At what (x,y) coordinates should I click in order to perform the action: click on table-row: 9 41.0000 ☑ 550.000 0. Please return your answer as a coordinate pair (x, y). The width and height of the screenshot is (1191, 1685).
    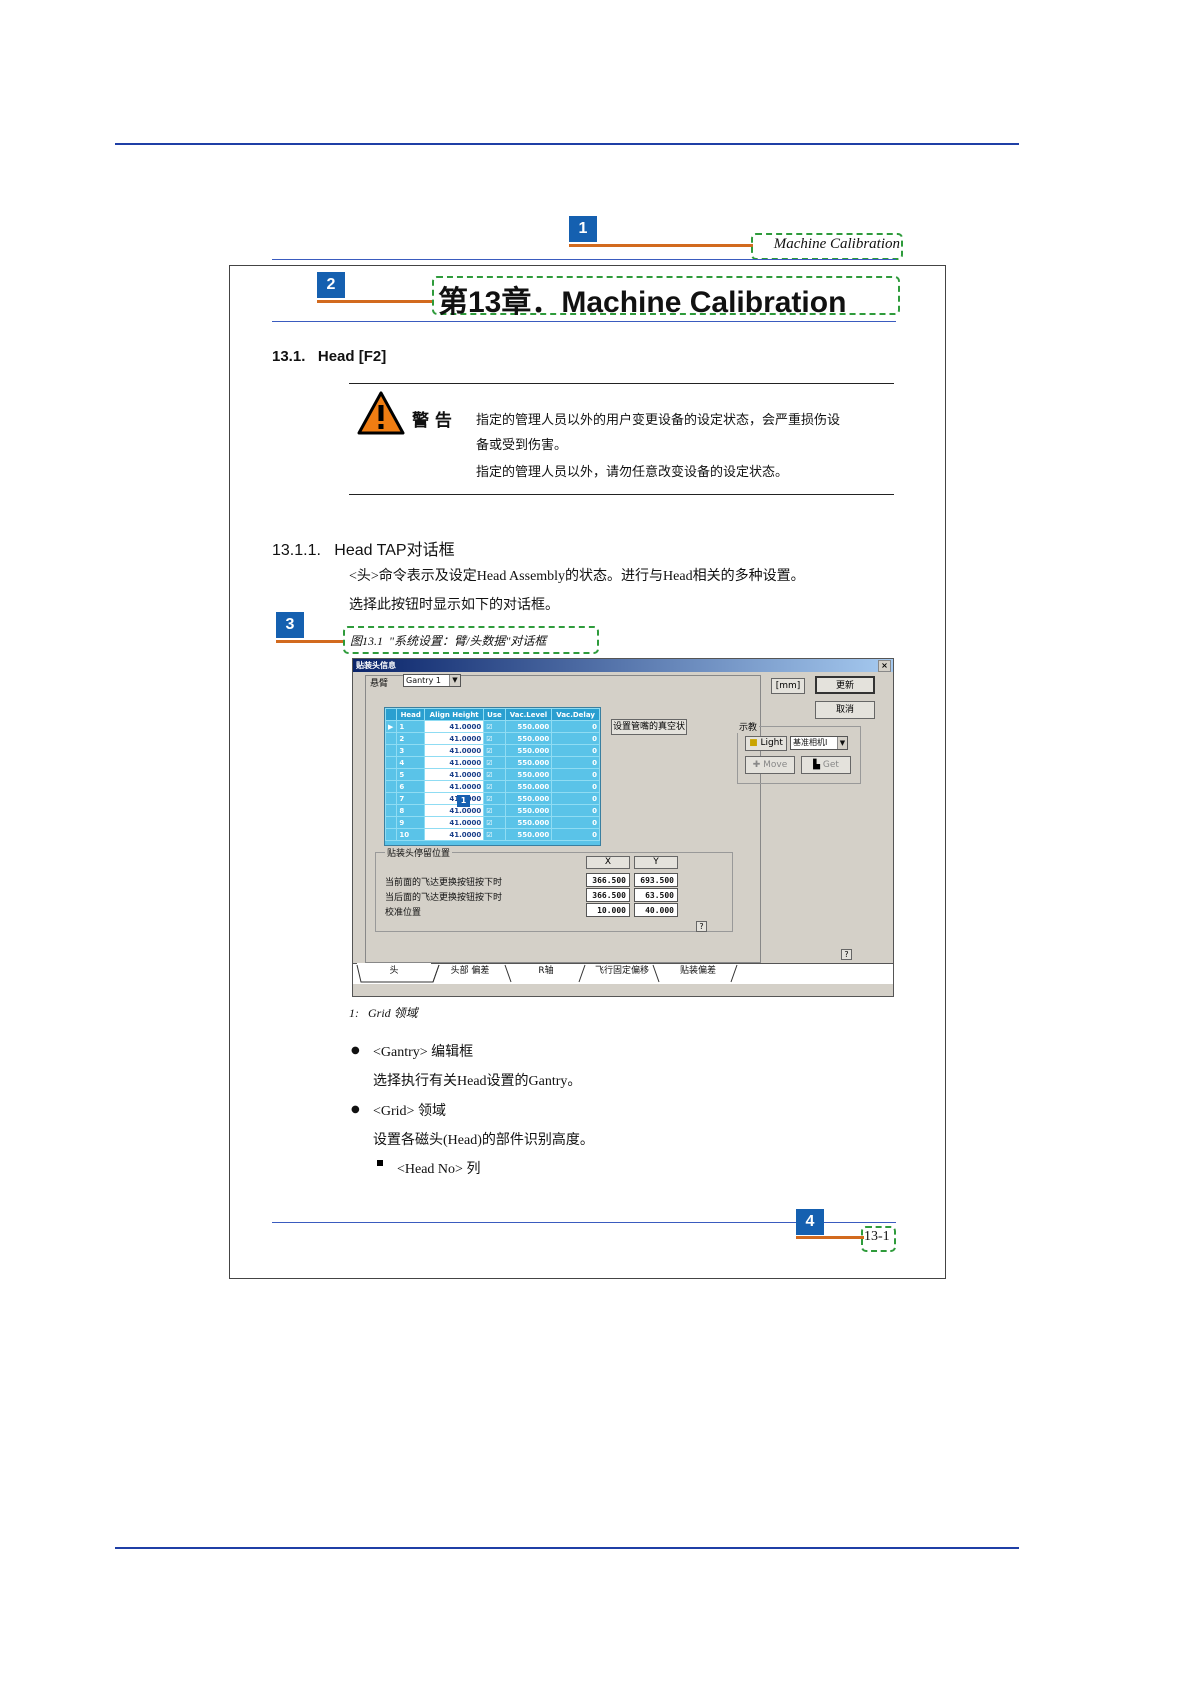
    Looking at the image, I should click on (492, 822).